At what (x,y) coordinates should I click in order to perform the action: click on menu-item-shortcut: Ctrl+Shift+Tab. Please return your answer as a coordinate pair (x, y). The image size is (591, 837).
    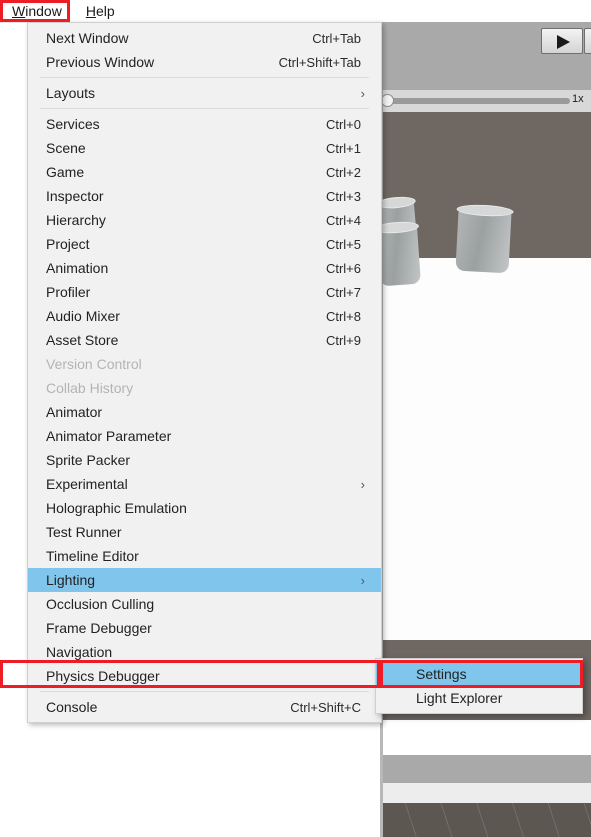
    Looking at the image, I should click on (319, 62).